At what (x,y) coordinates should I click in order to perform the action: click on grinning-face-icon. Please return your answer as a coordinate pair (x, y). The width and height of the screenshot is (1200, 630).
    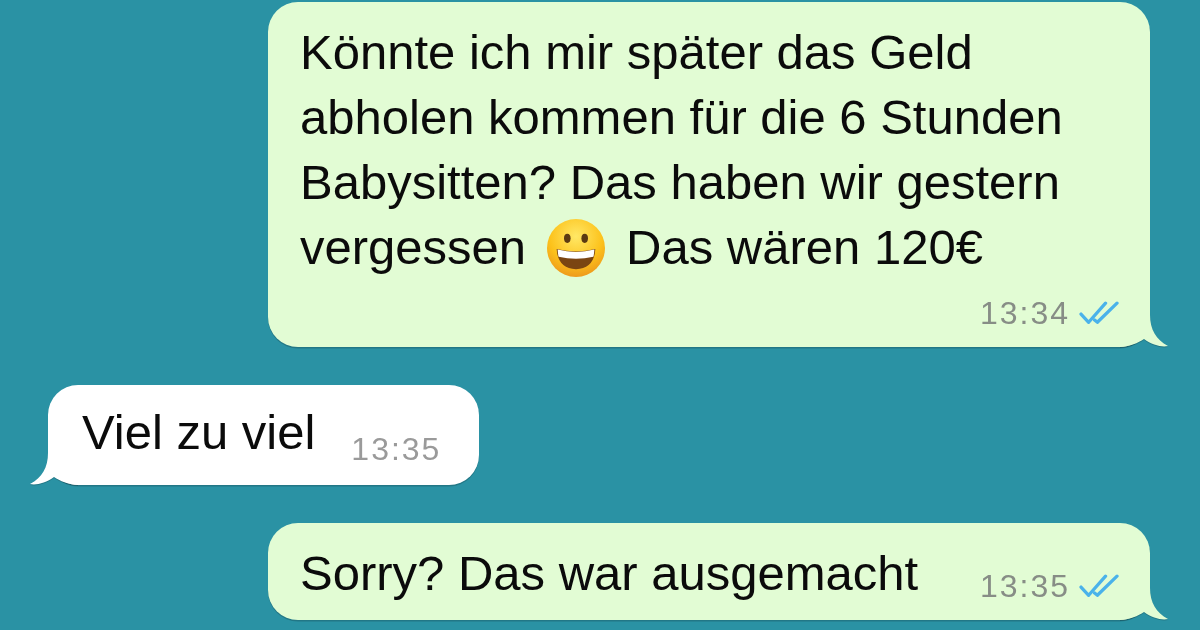
    Looking at the image, I should click on (576, 248).